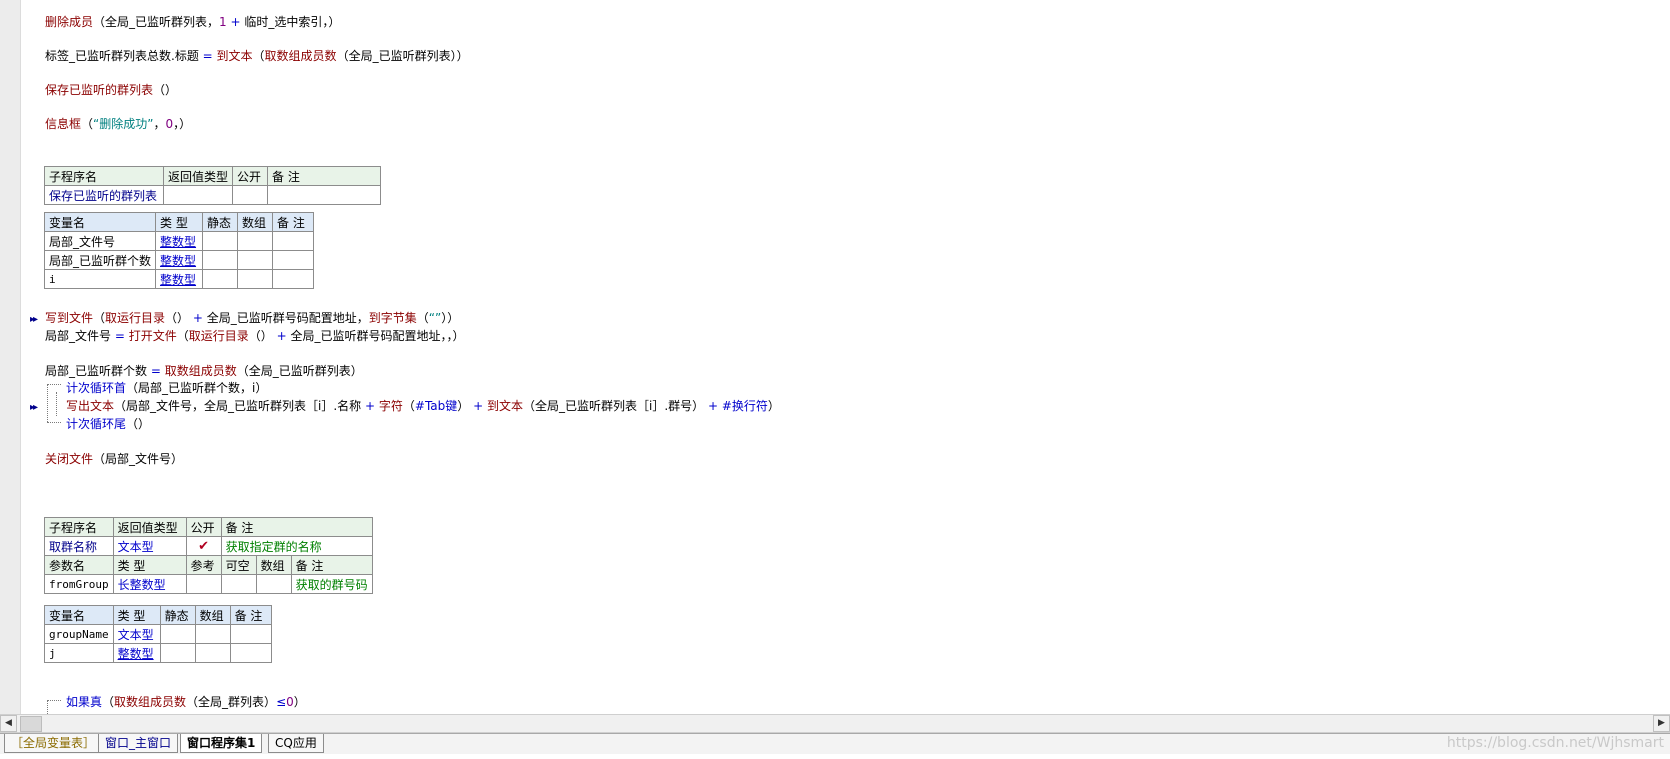 The width and height of the screenshot is (1670, 759). Describe the element at coordinates (79, 546) in the screenshot. I see `subprogram-name-cell: 取群名称` at that location.